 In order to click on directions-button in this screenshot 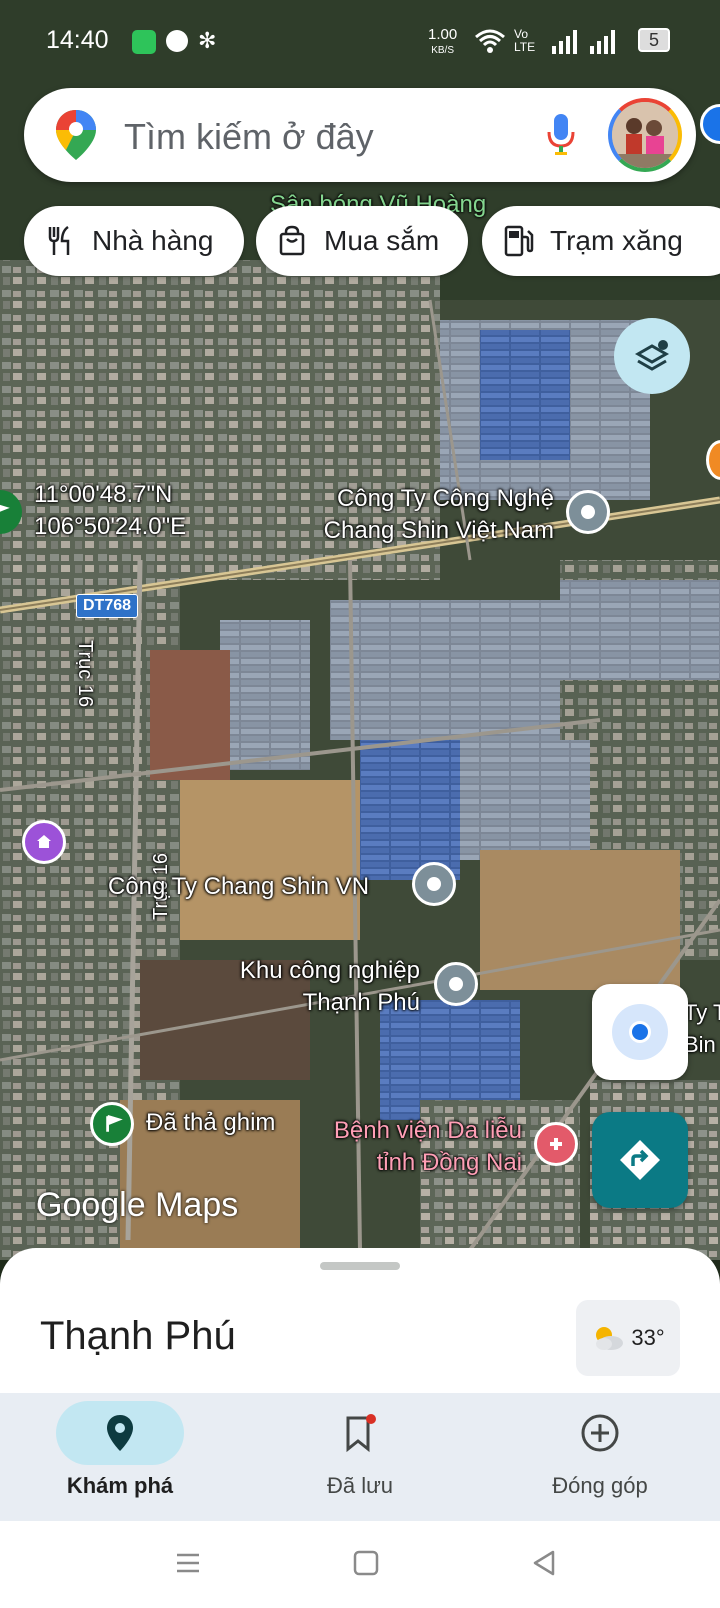, I will do `click(640, 1160)`.